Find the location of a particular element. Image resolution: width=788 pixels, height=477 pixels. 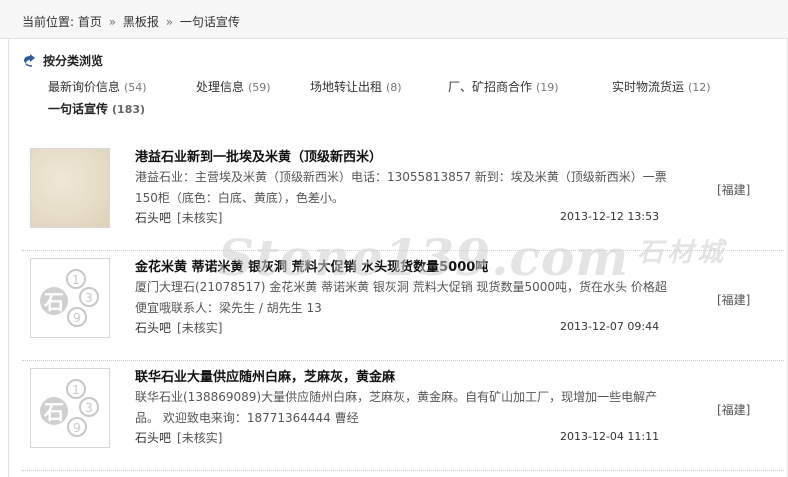

category-count: (54) is located at coordinates (135, 87).